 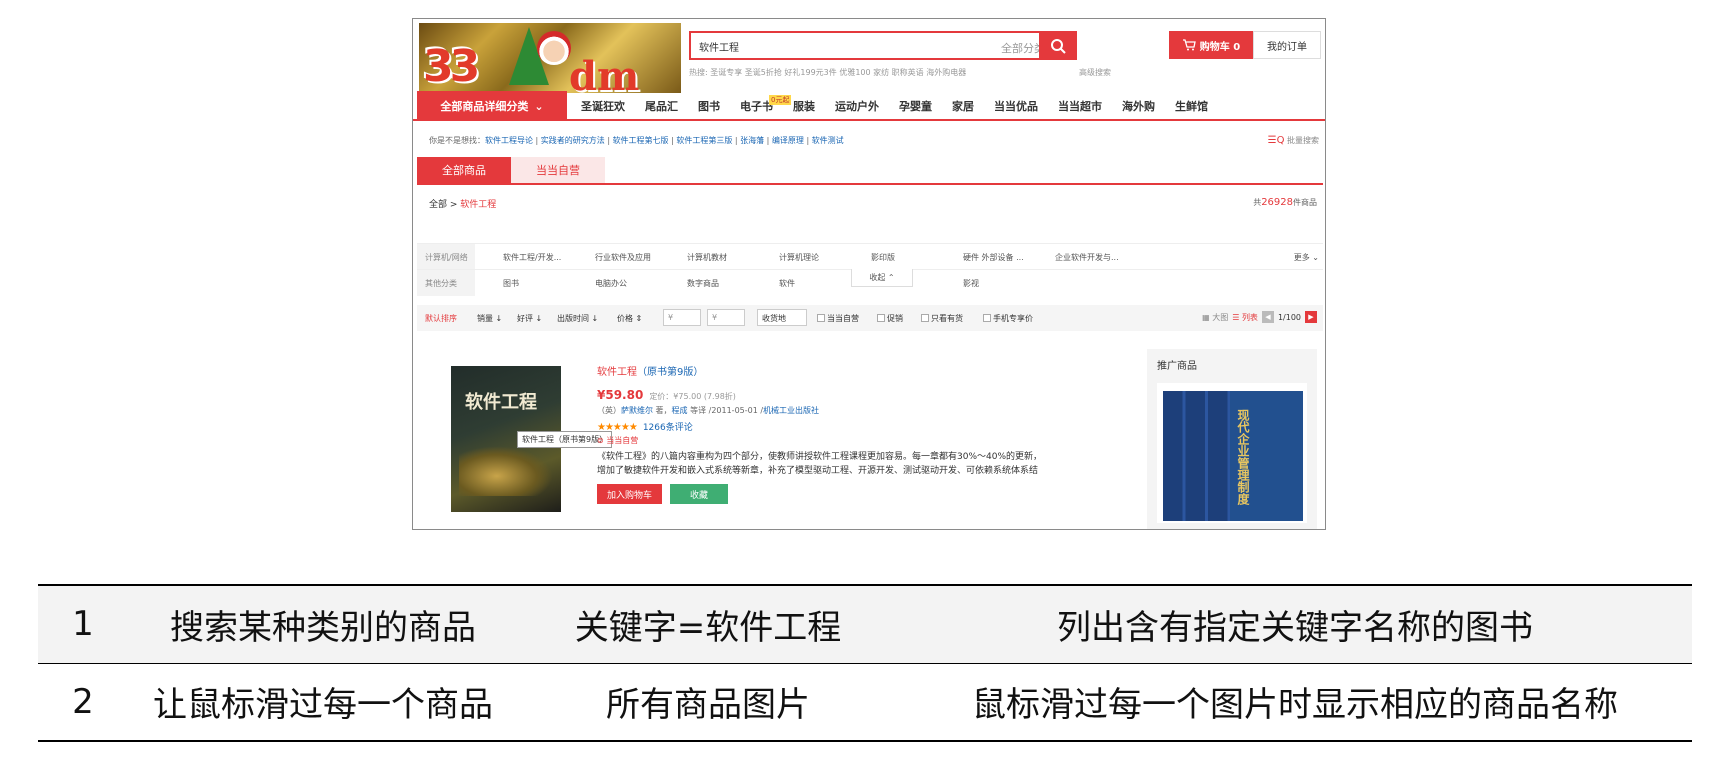 I want to click on breadcrumb-root: 全部 >, so click(x=443, y=205).